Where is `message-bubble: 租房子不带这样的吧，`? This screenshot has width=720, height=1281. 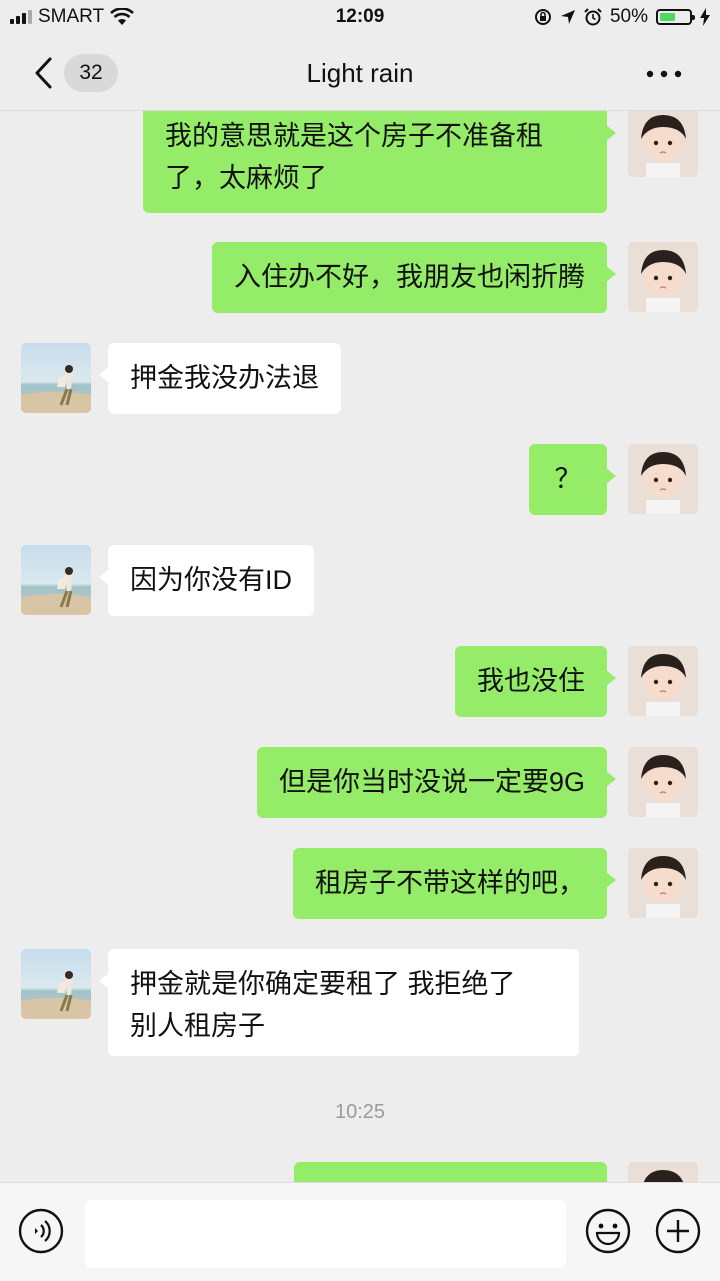 message-bubble: 租房子不带这样的吧， is located at coordinates (454, 883).